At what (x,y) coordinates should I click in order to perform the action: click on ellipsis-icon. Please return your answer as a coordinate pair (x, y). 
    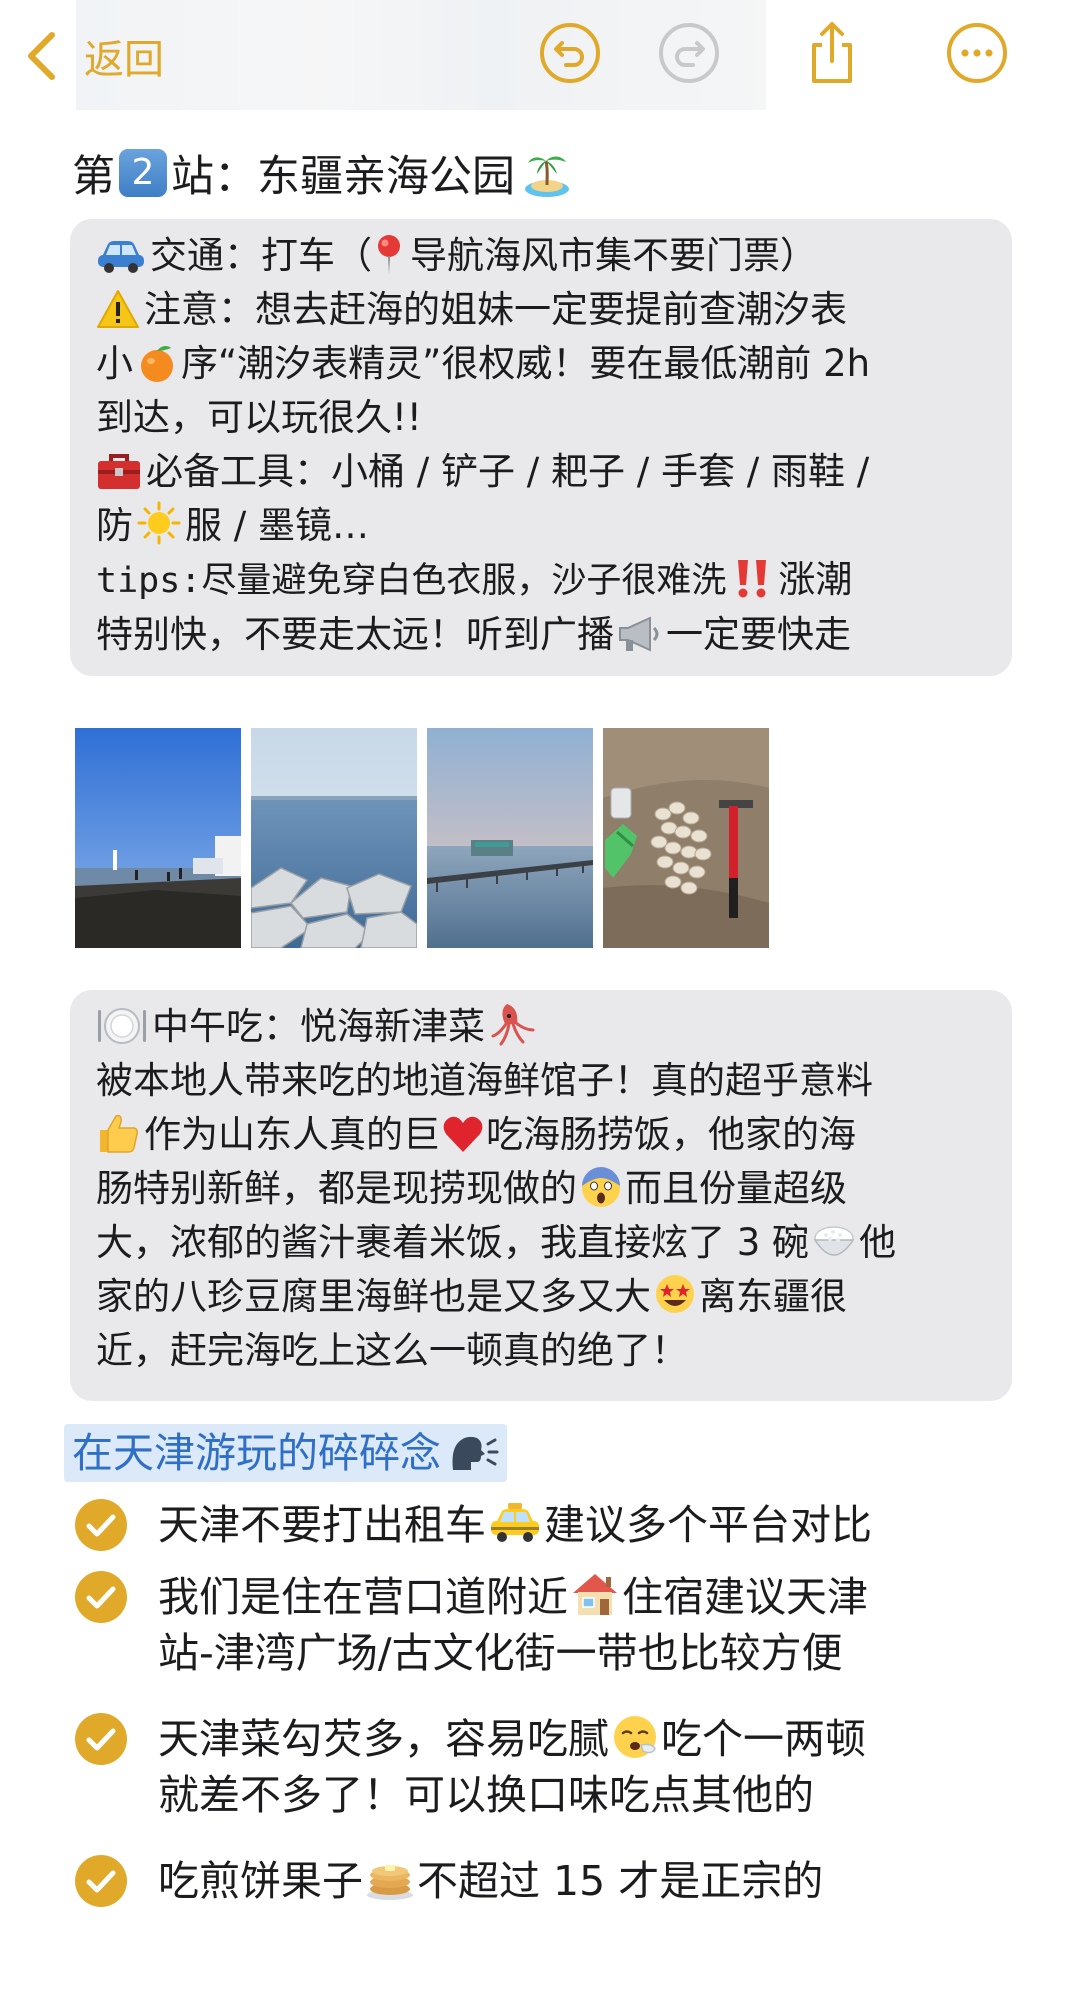
    Looking at the image, I should click on (977, 53).